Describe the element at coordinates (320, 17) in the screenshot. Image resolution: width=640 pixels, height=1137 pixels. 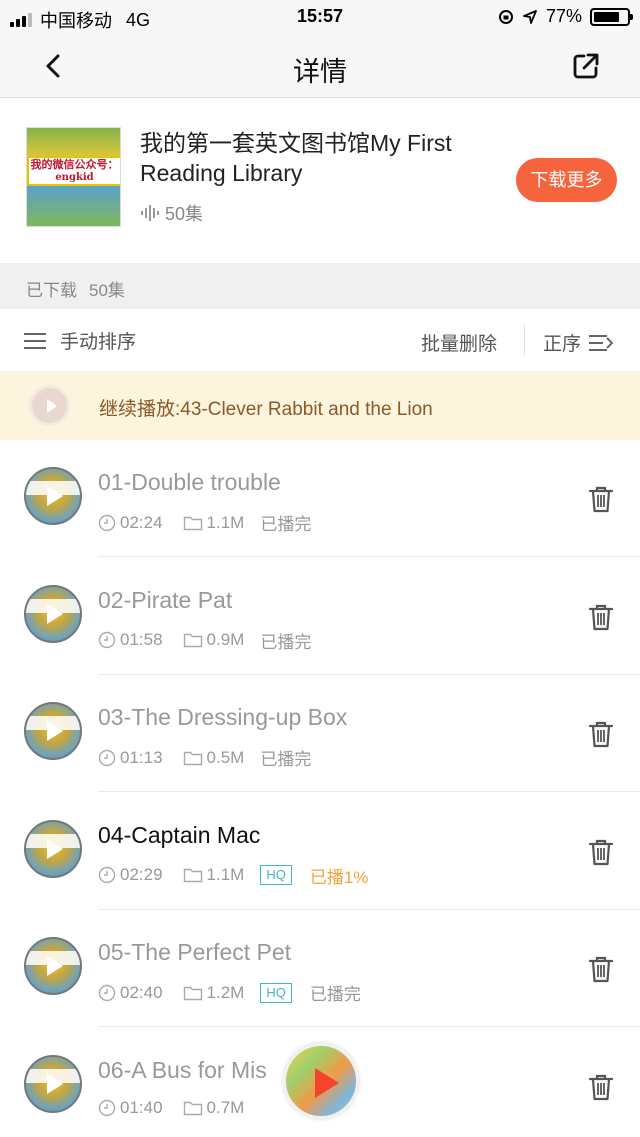
I see `status-bar: 中国移动 4G 15:57 77%` at that location.